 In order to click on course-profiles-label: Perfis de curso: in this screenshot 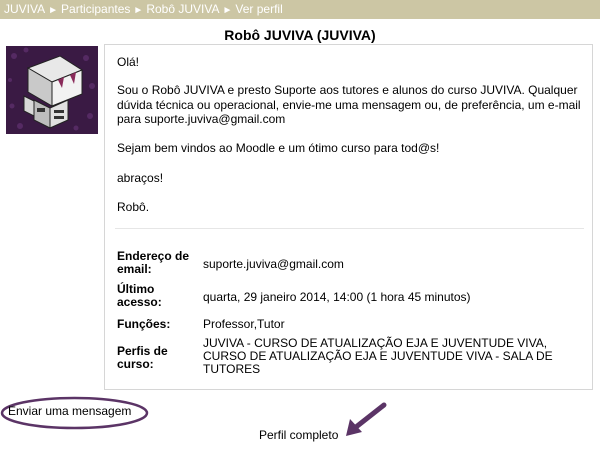, I will do `click(142, 357)`.